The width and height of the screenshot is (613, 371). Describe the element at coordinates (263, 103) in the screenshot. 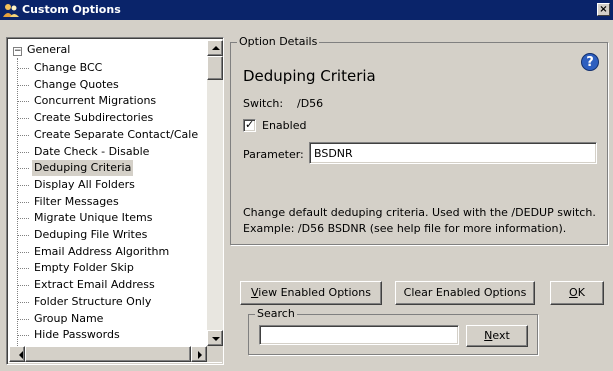

I see `switch-label: Switch:` at that location.